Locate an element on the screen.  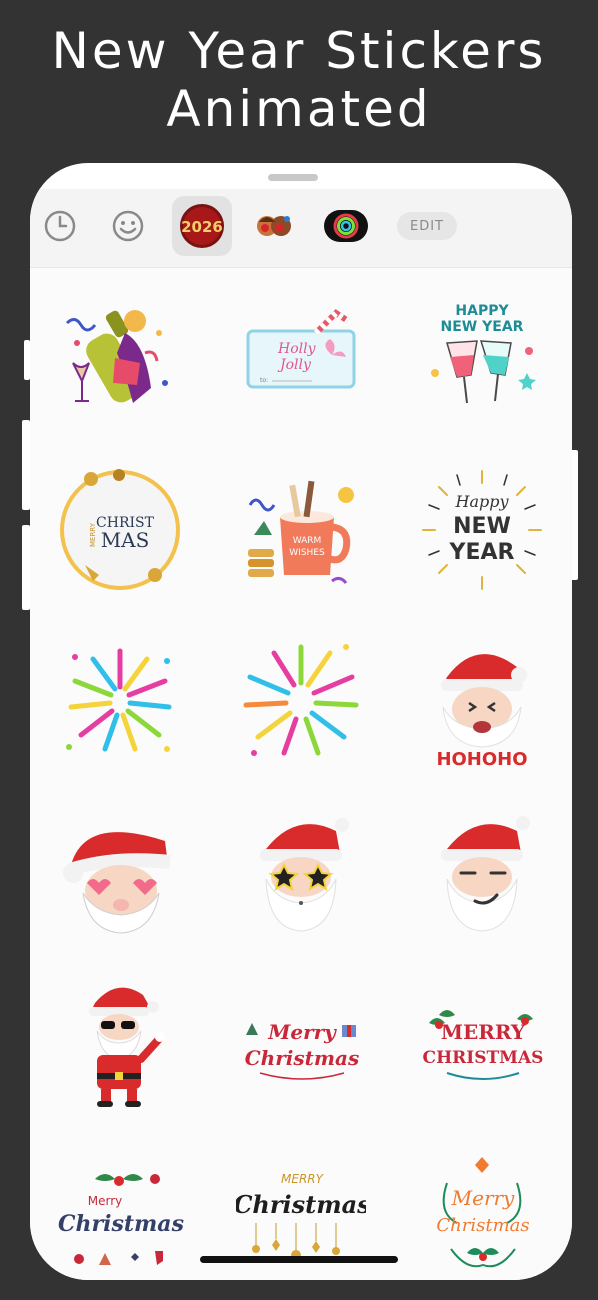
merry-script-text: Merry is located at coordinates (302, 1032).